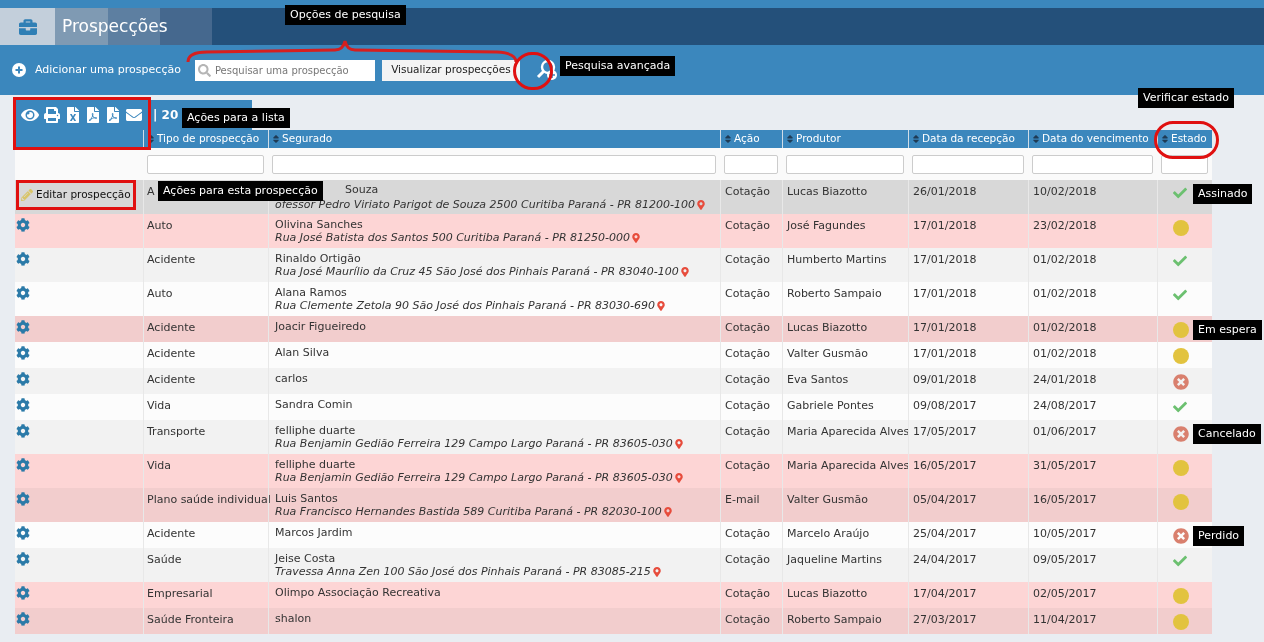 The image size is (1264, 642). Describe the element at coordinates (450, 70) in the screenshot. I see `view-button: Visualizar prospecções` at that location.